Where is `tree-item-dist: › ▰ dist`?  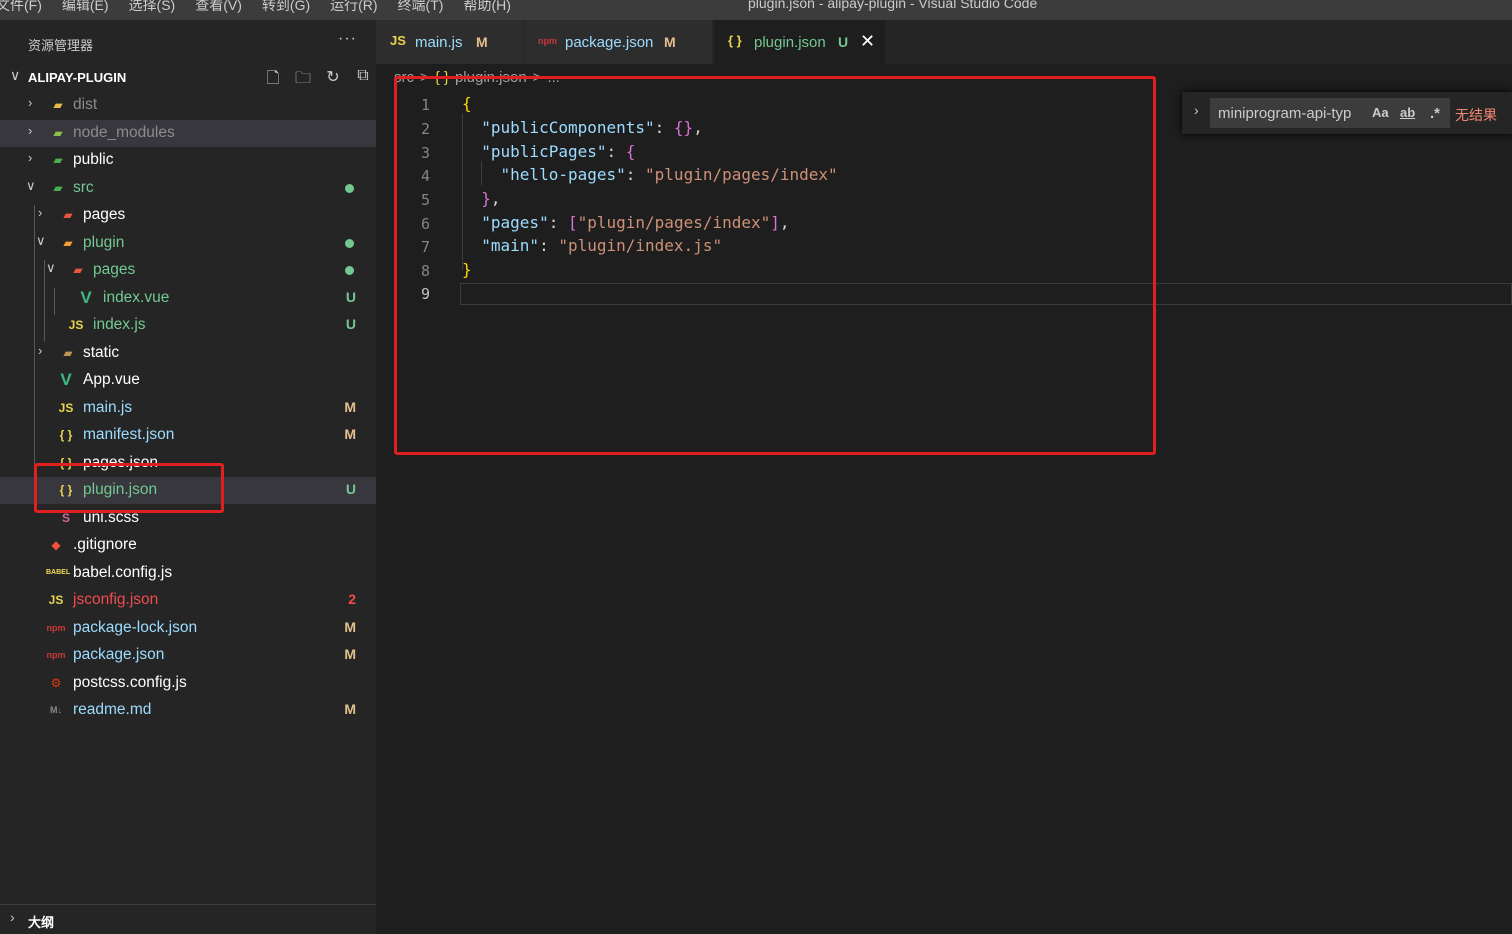
tree-item-dist: › ▰ dist is located at coordinates (188, 105).